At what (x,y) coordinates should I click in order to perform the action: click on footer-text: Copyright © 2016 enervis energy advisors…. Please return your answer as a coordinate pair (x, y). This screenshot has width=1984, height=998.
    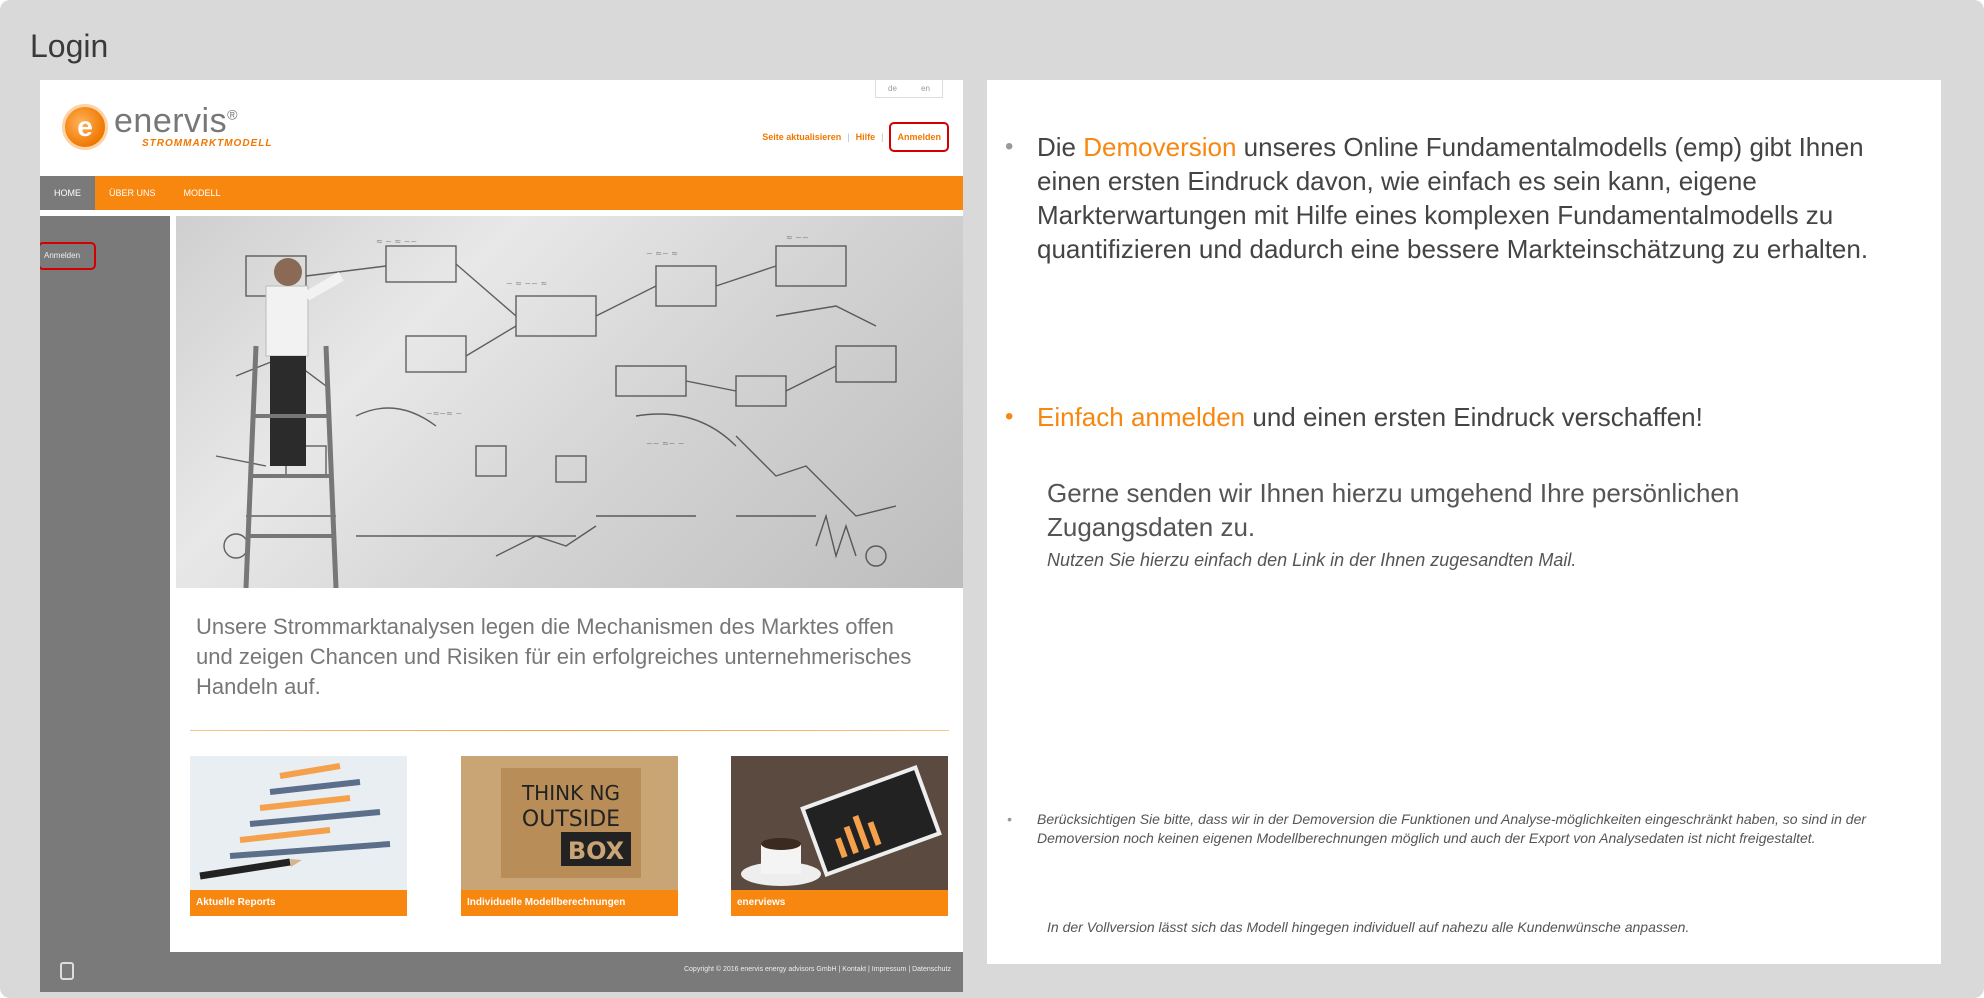
    Looking at the image, I should click on (817, 969).